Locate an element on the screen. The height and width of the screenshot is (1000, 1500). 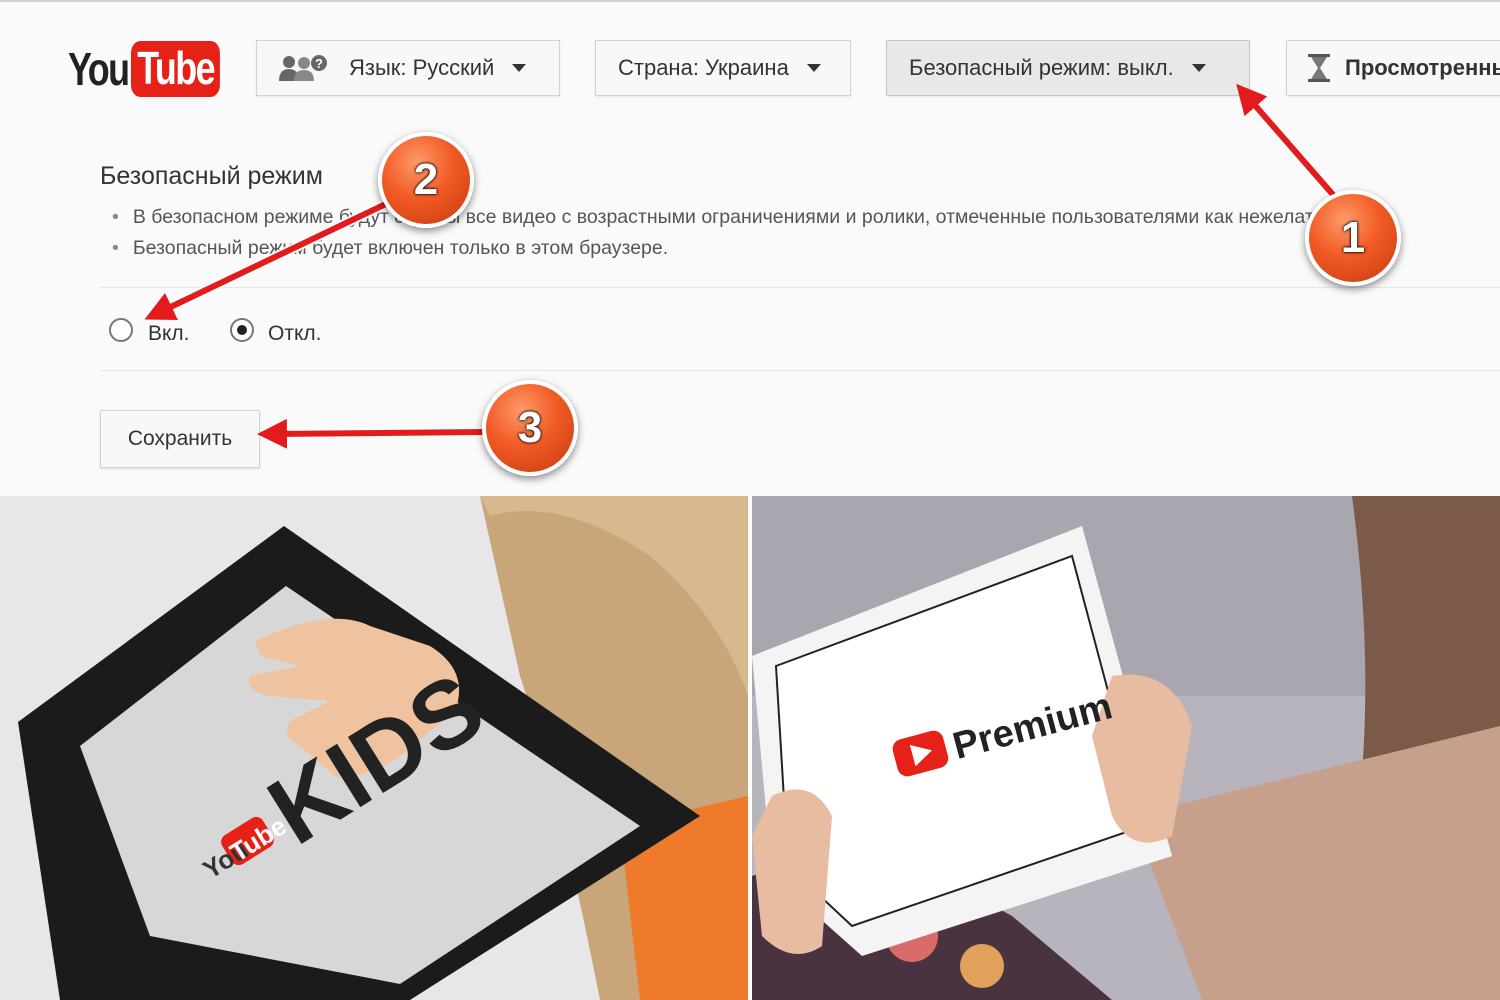
step-badge-1: 1 is located at coordinates (1353, 238).